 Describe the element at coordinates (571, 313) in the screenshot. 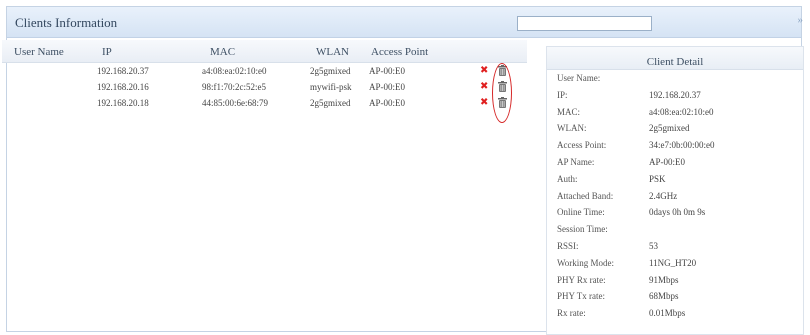

I see `detail-label: Rx rate:` at that location.